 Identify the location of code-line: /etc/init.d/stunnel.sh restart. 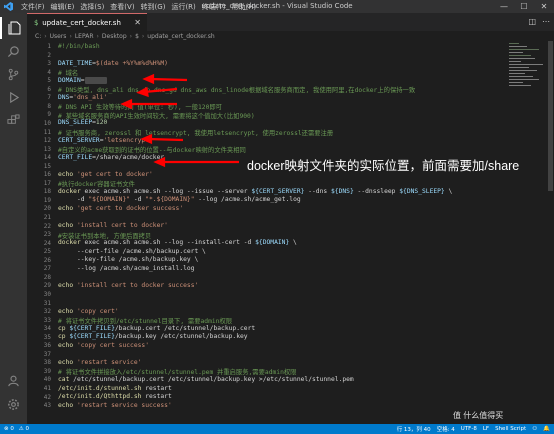
(115, 388).